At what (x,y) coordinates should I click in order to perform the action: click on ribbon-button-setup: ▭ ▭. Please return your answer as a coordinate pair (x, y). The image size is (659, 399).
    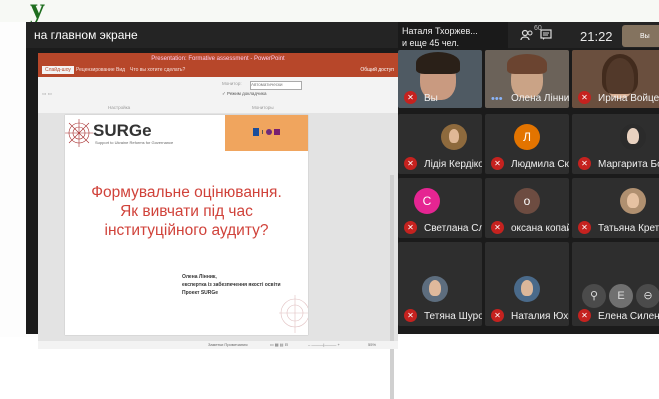
    Looking at the image, I should click on (57, 94).